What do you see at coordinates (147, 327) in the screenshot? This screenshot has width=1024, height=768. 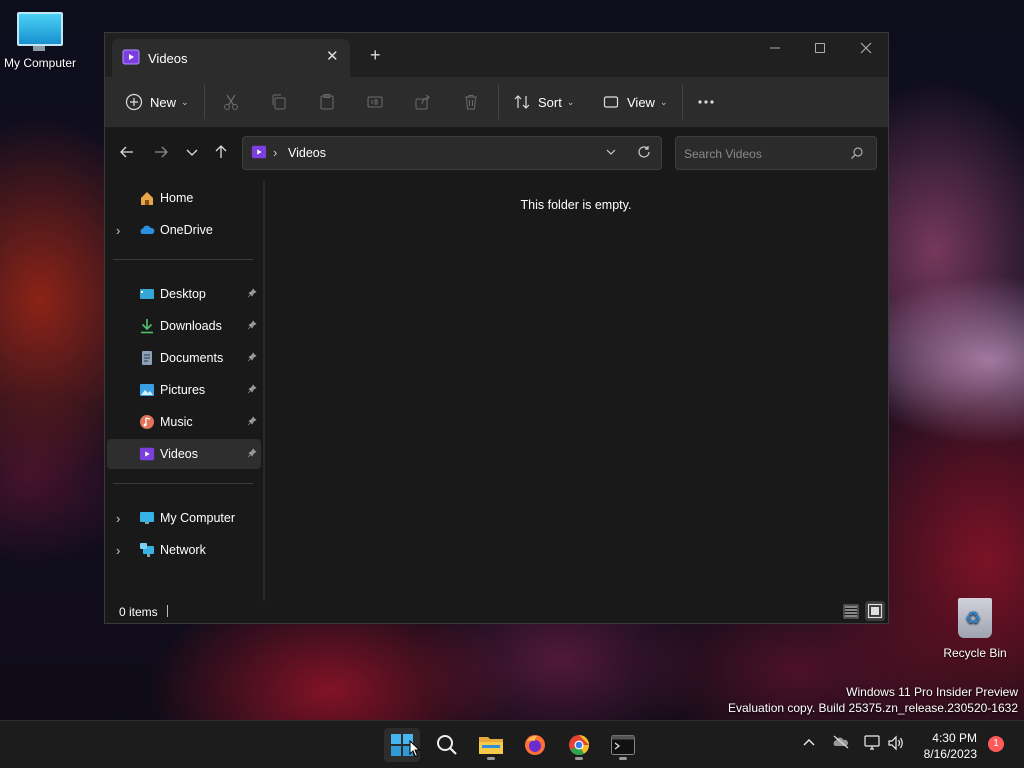 I see `download-icon` at bounding box center [147, 327].